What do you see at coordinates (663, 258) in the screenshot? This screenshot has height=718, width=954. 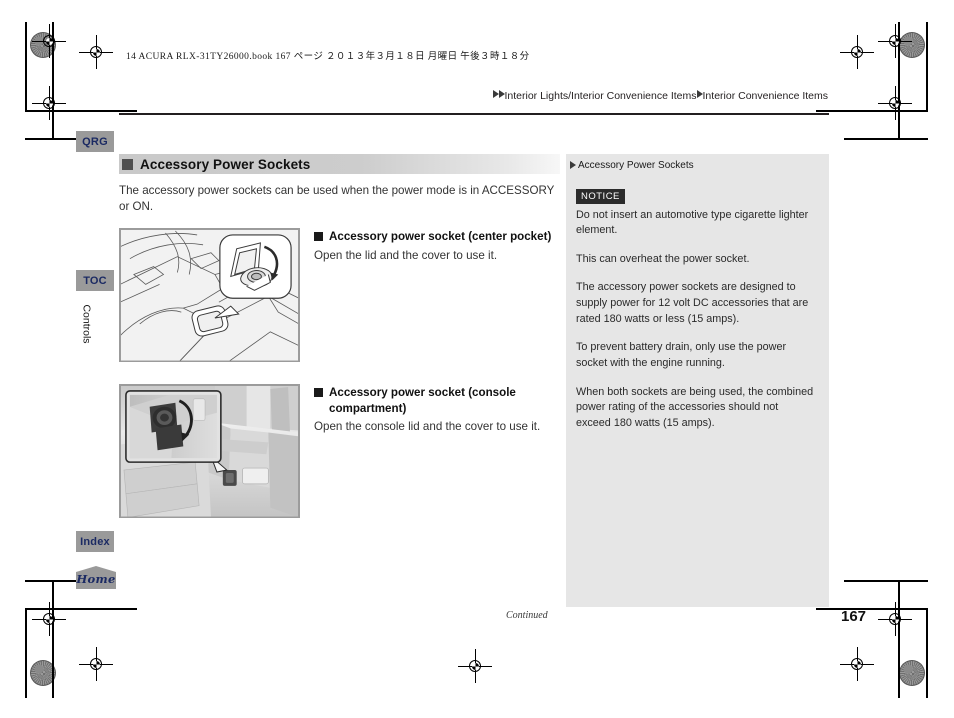 I see `side-note-paragraph-2: This can overheat the power socket.` at bounding box center [663, 258].